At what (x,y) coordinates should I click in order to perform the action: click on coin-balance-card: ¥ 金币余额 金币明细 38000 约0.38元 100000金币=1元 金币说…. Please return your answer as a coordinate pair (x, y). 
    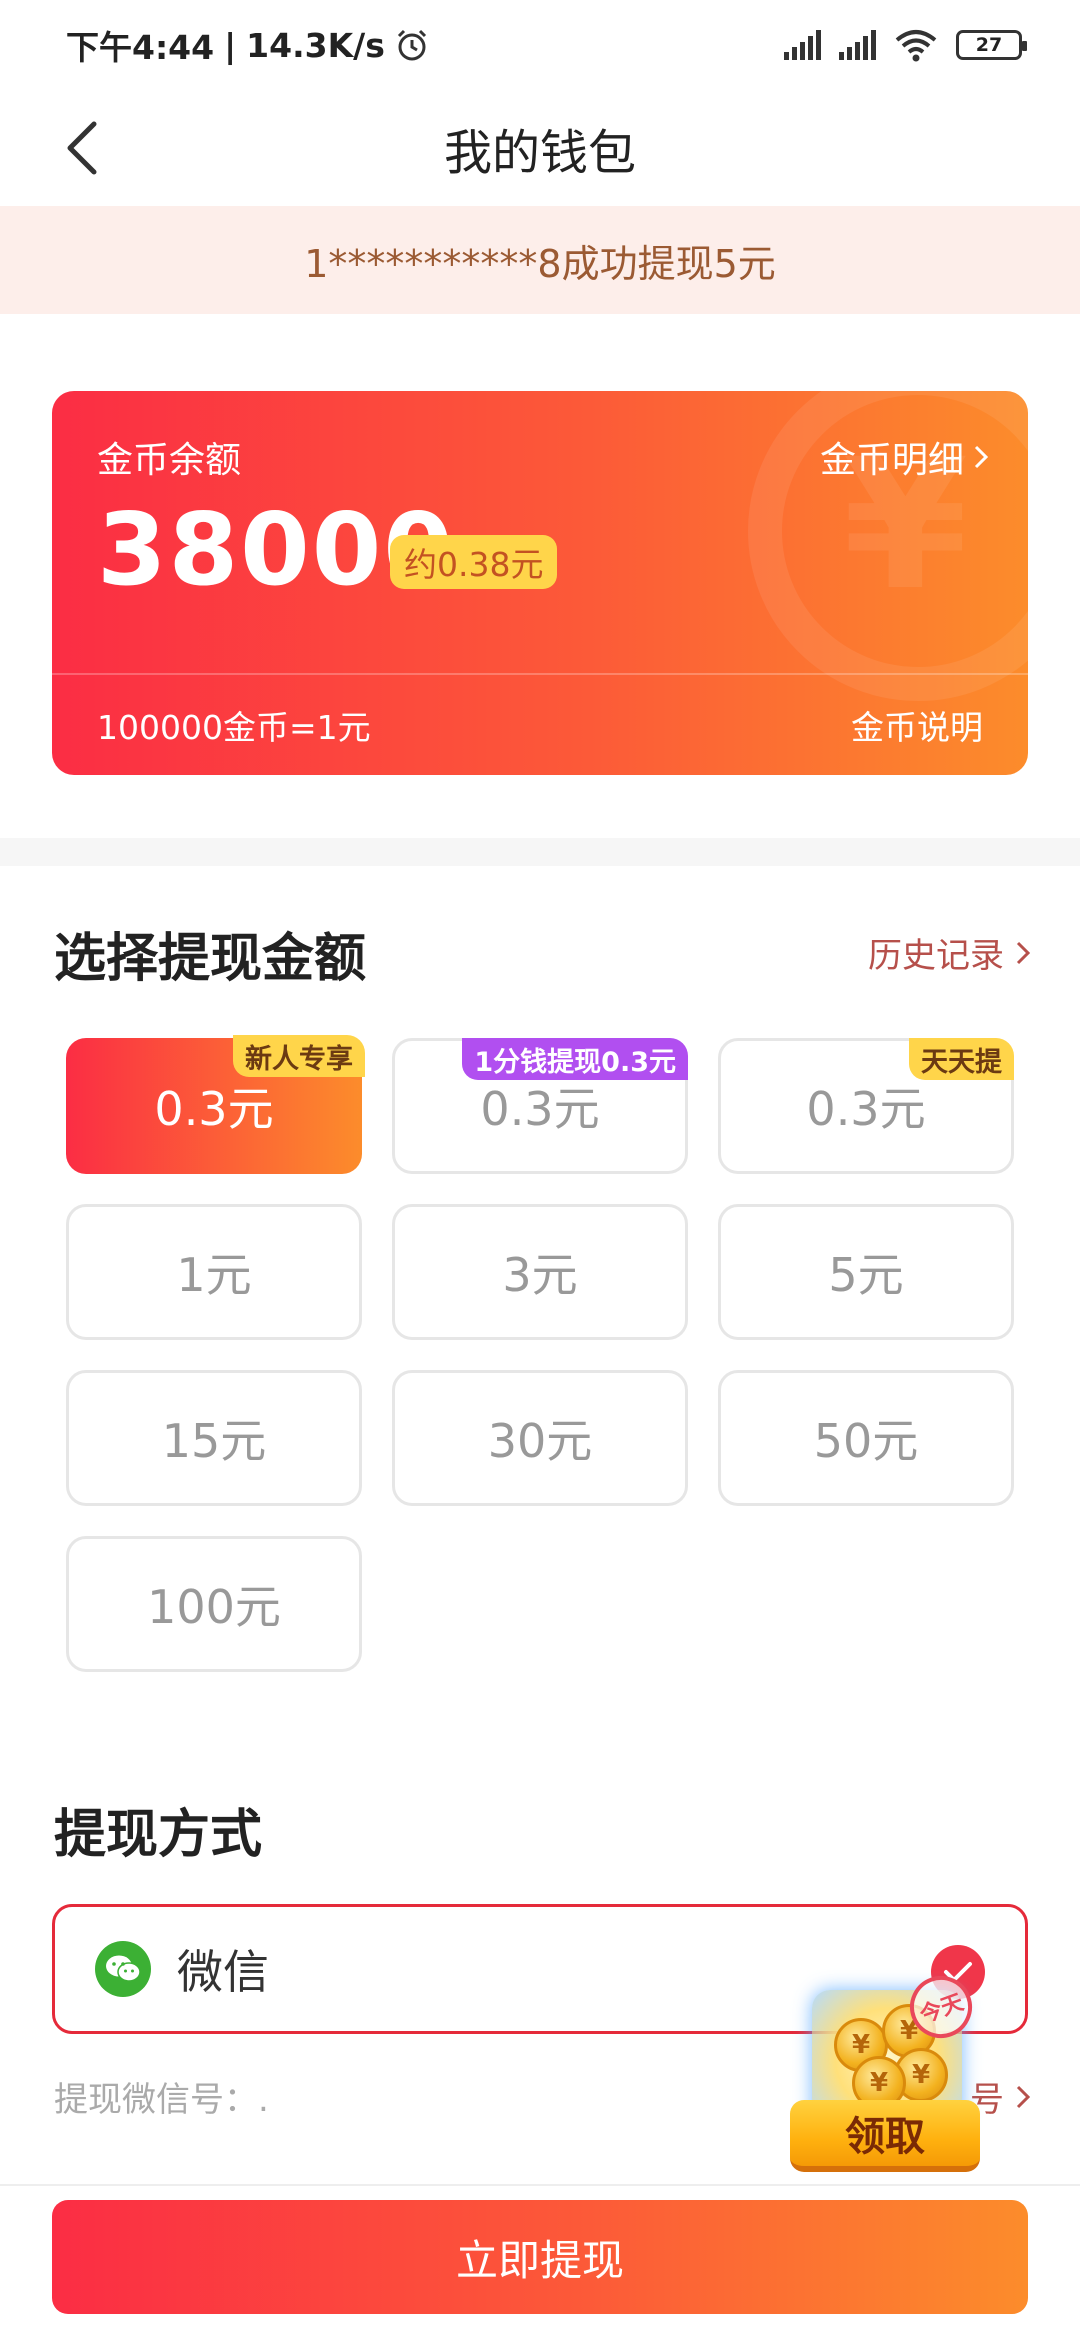
    Looking at the image, I should click on (540, 583).